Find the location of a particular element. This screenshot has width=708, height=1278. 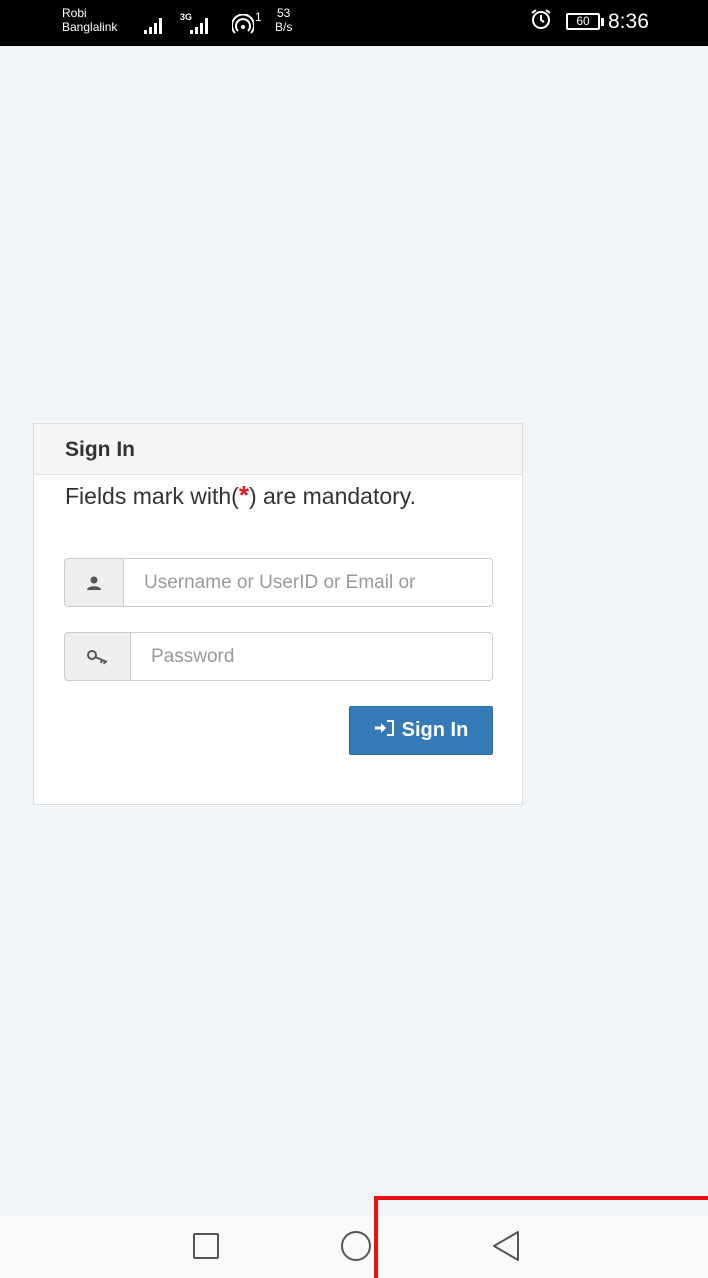

carrier-1: Robi is located at coordinates (74, 13).